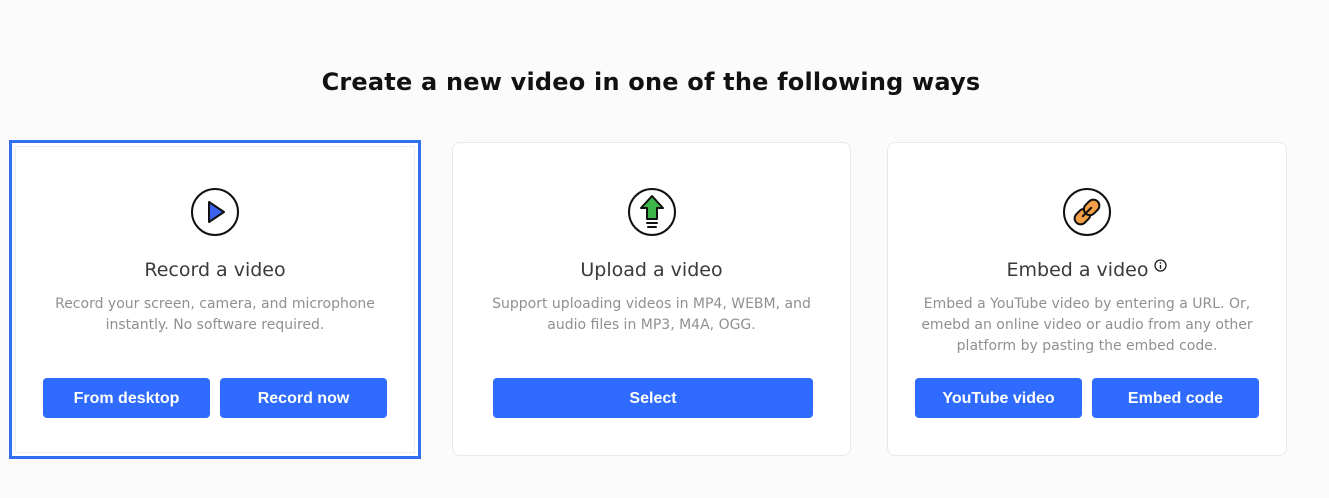  Describe the element at coordinates (1175, 398) in the screenshot. I see `embed-code-button: Embed code` at that location.